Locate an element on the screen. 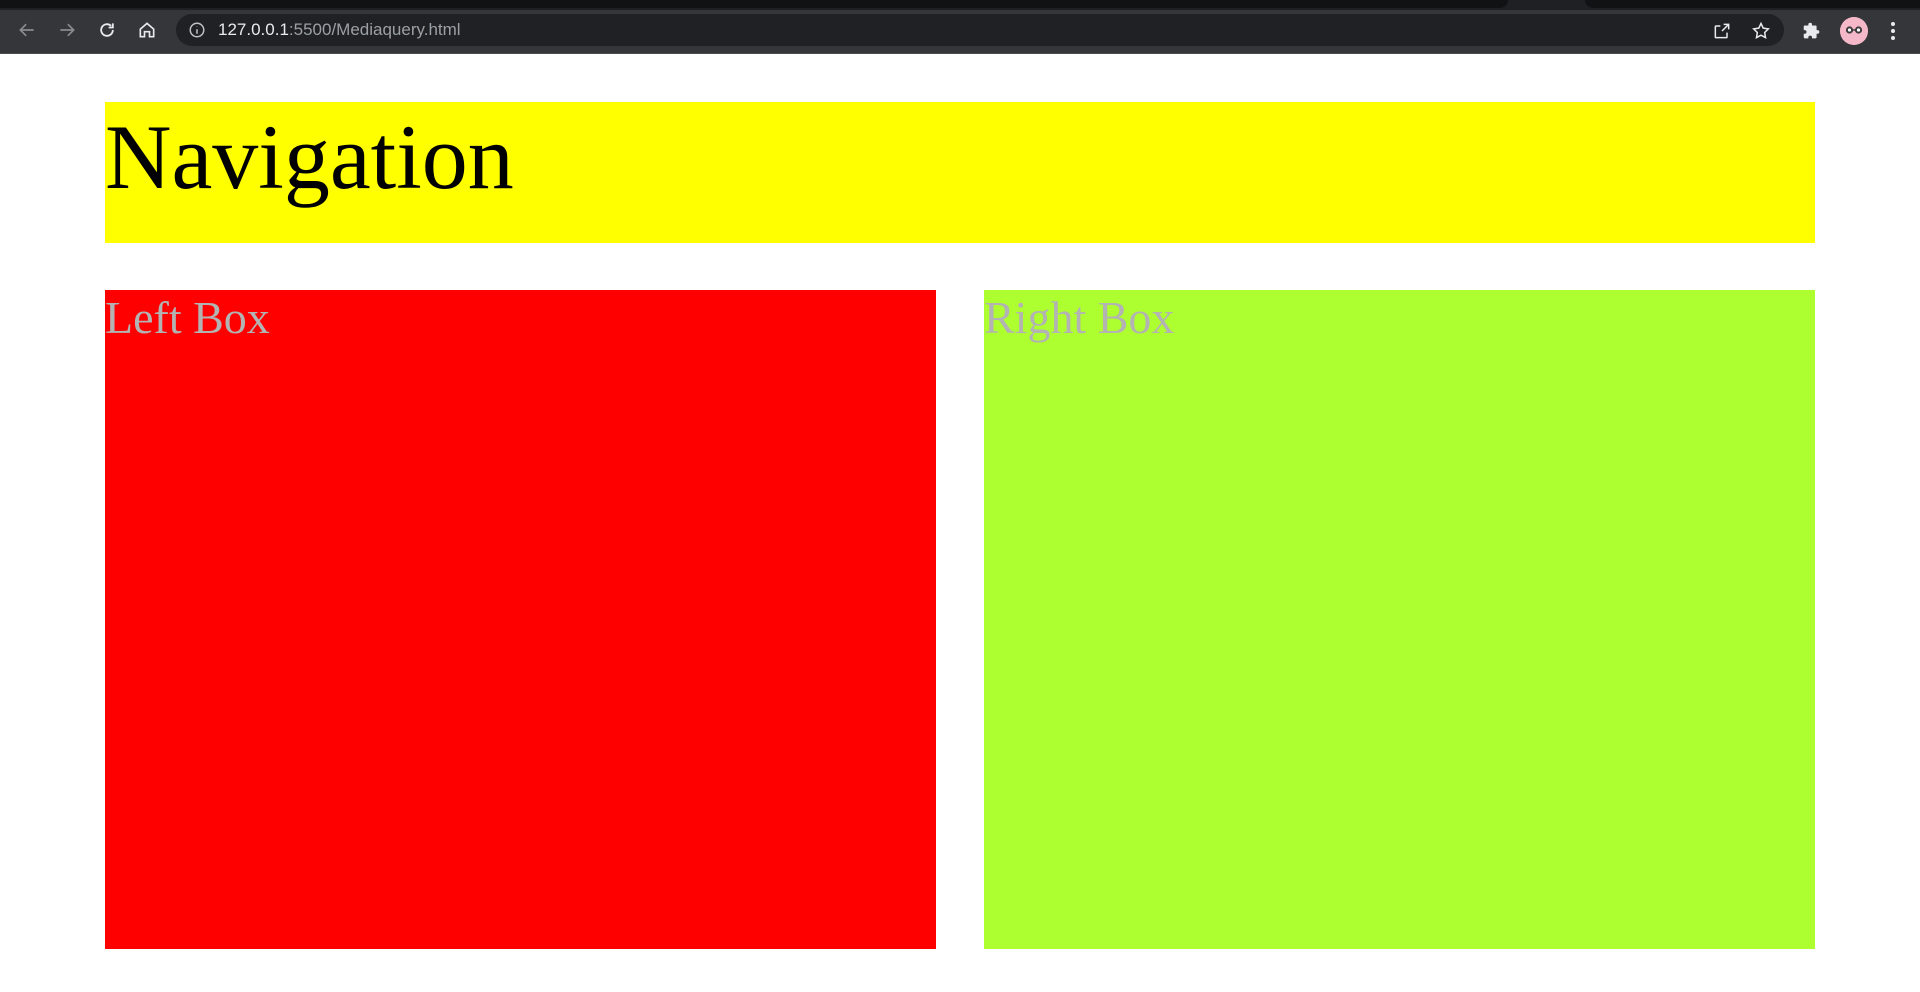 The image size is (1920, 992). star-icon is located at coordinates (1761, 30).